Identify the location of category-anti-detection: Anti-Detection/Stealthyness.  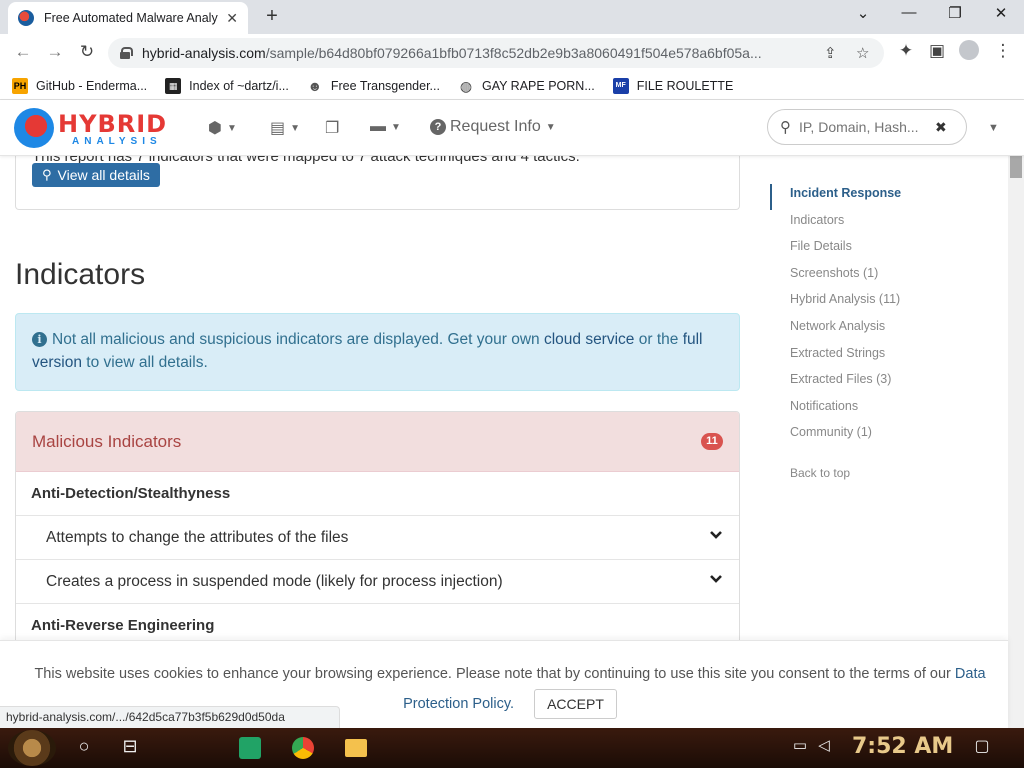
(377, 494).